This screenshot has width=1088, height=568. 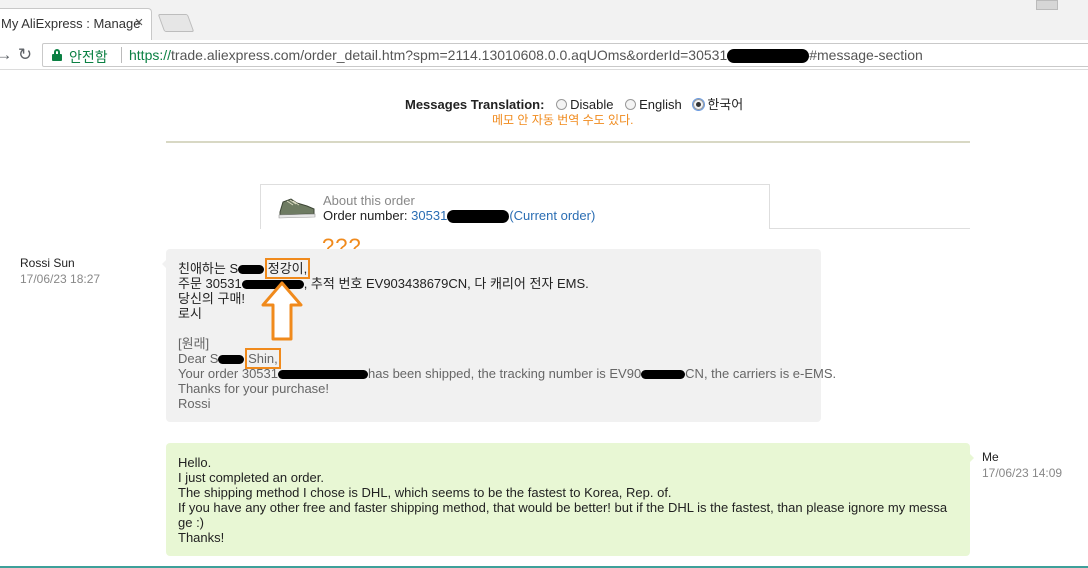 I want to click on option-disable-label: Disable, so click(x=592, y=104).